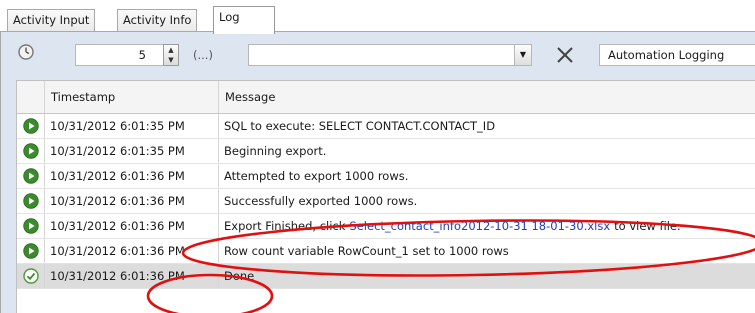  Describe the element at coordinates (487, 276) in the screenshot. I see `message-cell: Done` at that location.